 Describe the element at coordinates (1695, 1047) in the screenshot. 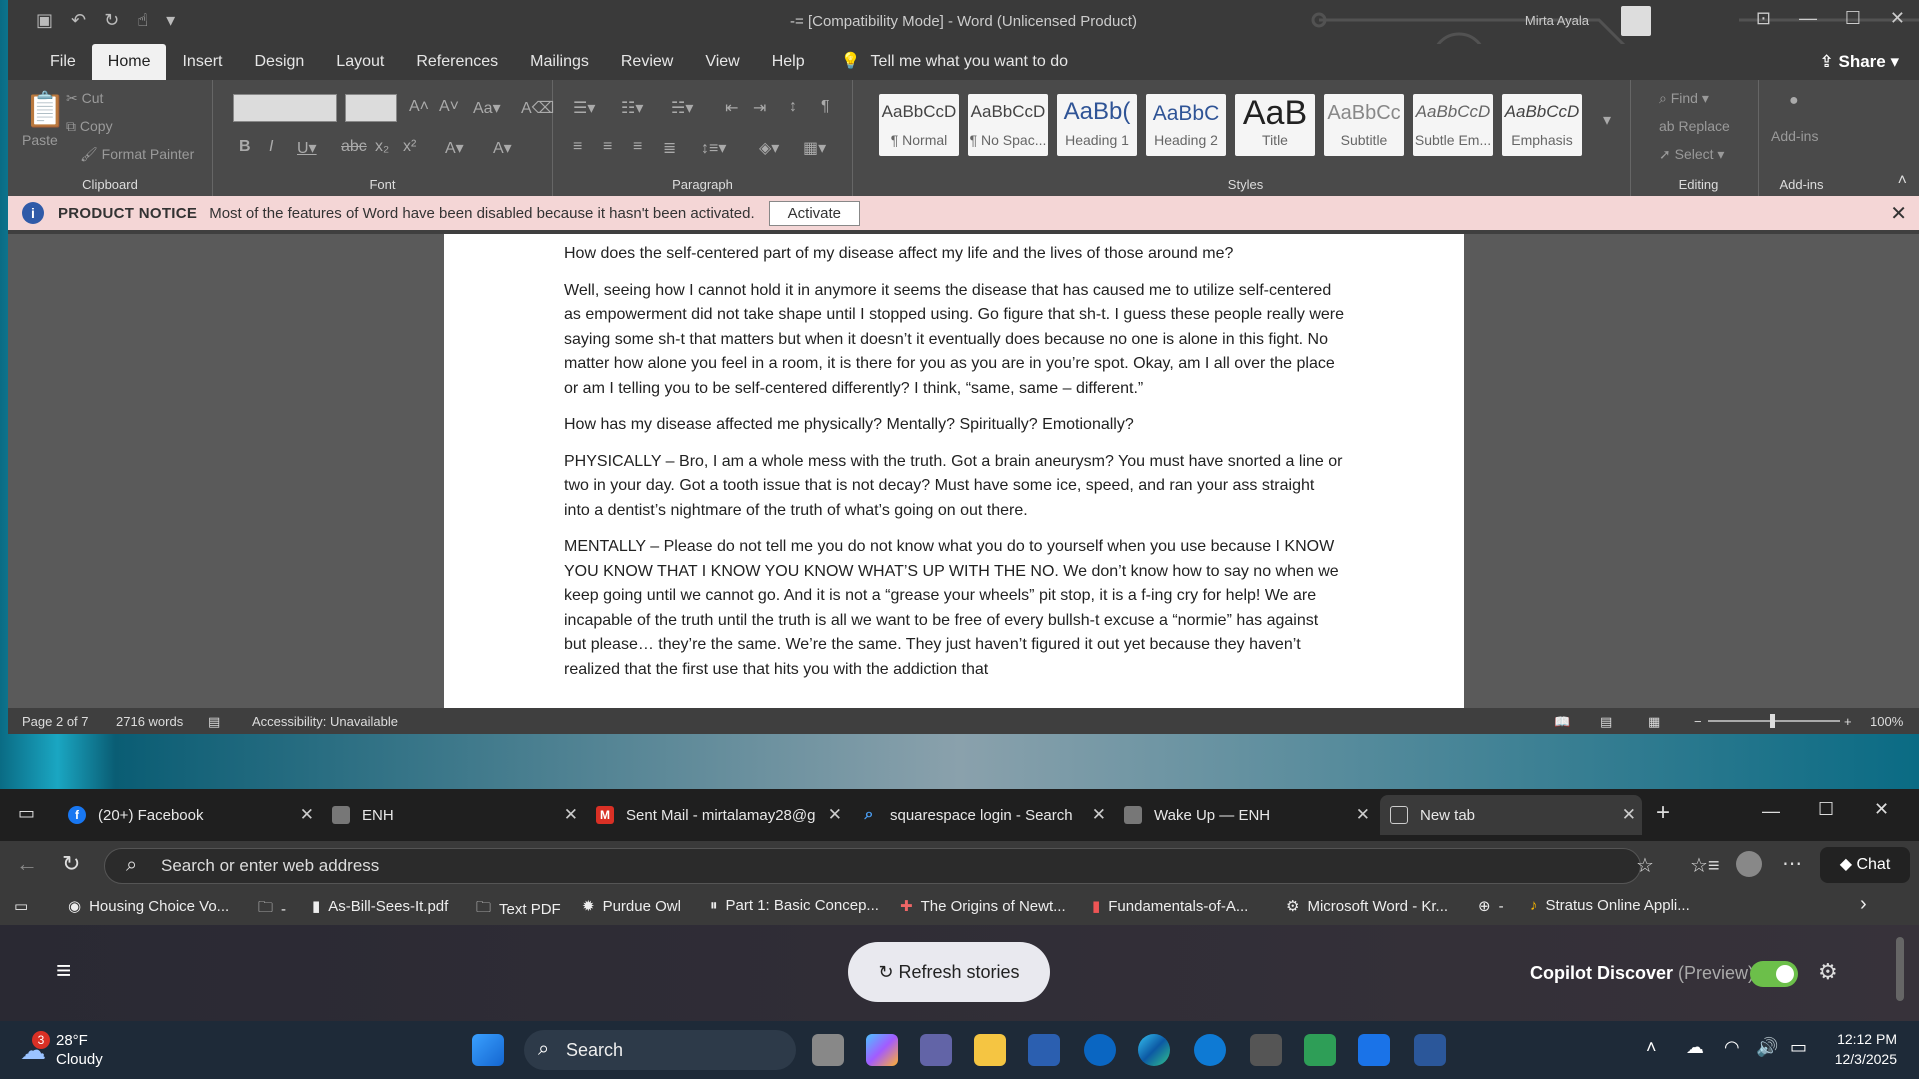

I see `onedrive-icon: ☁` at that location.